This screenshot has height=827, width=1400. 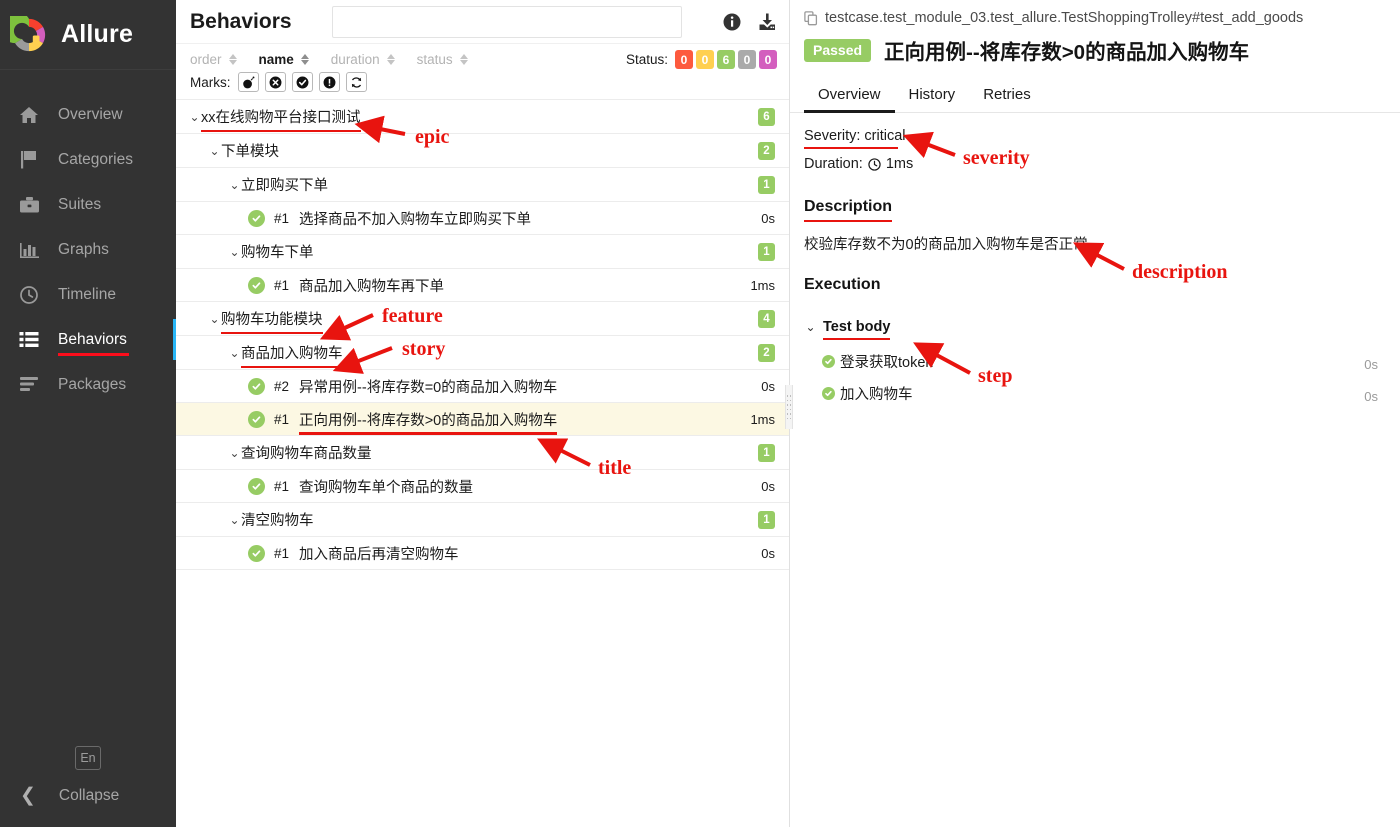 I want to click on passed-mark-icon, so click(x=302, y=82).